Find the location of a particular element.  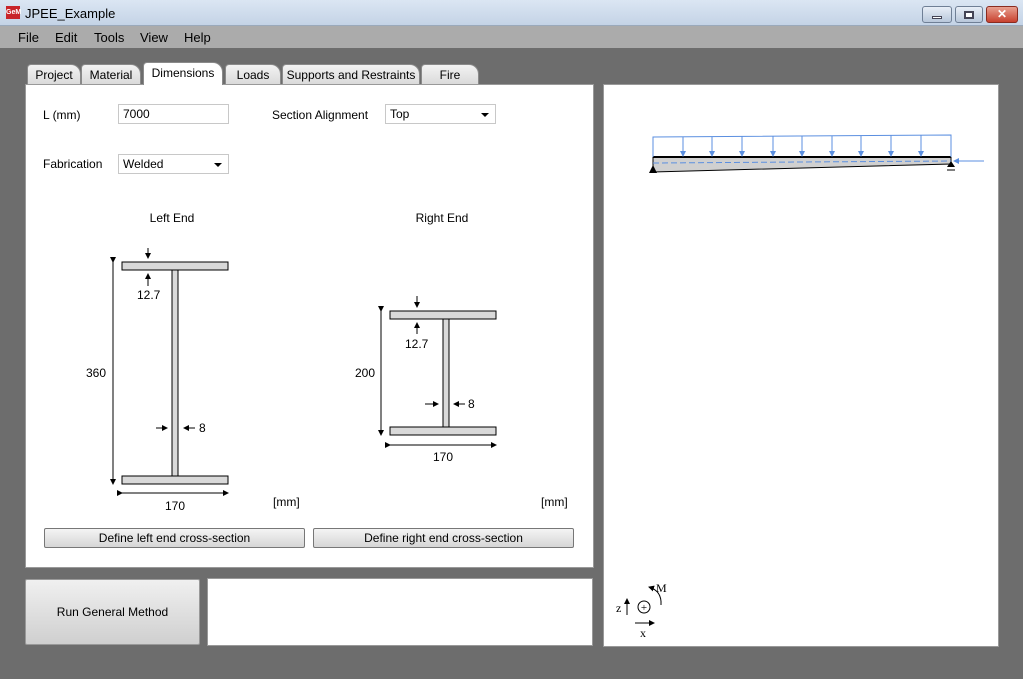

left-unit: [mm] is located at coordinates (286, 502).